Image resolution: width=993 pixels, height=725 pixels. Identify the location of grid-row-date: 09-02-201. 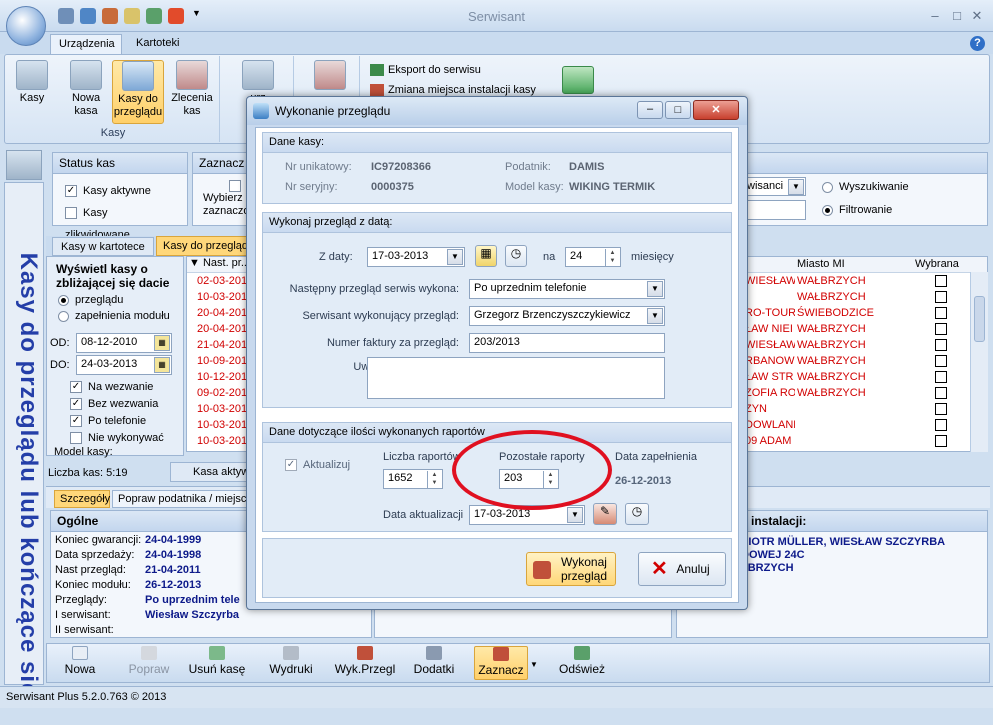
(218, 393).